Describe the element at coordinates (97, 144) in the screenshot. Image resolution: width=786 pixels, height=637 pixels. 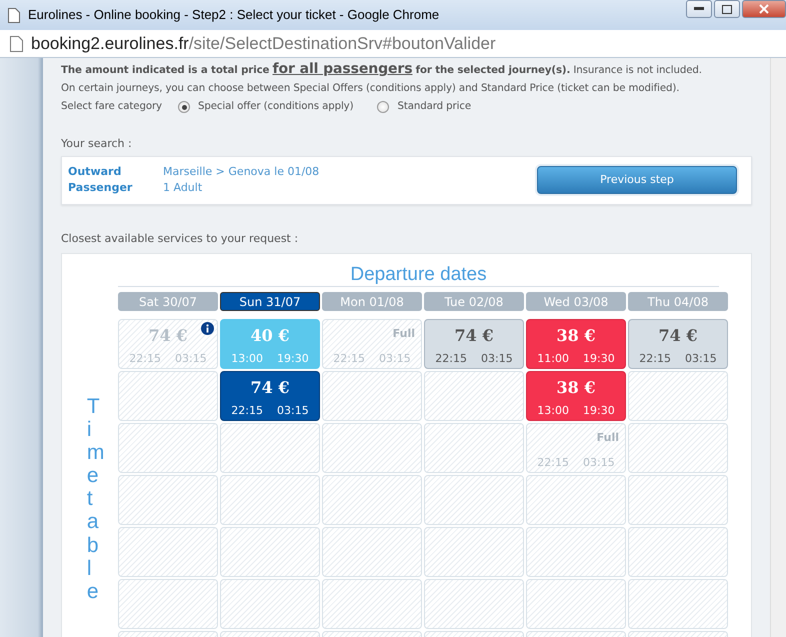
I see `section-heading: Your search :` at that location.